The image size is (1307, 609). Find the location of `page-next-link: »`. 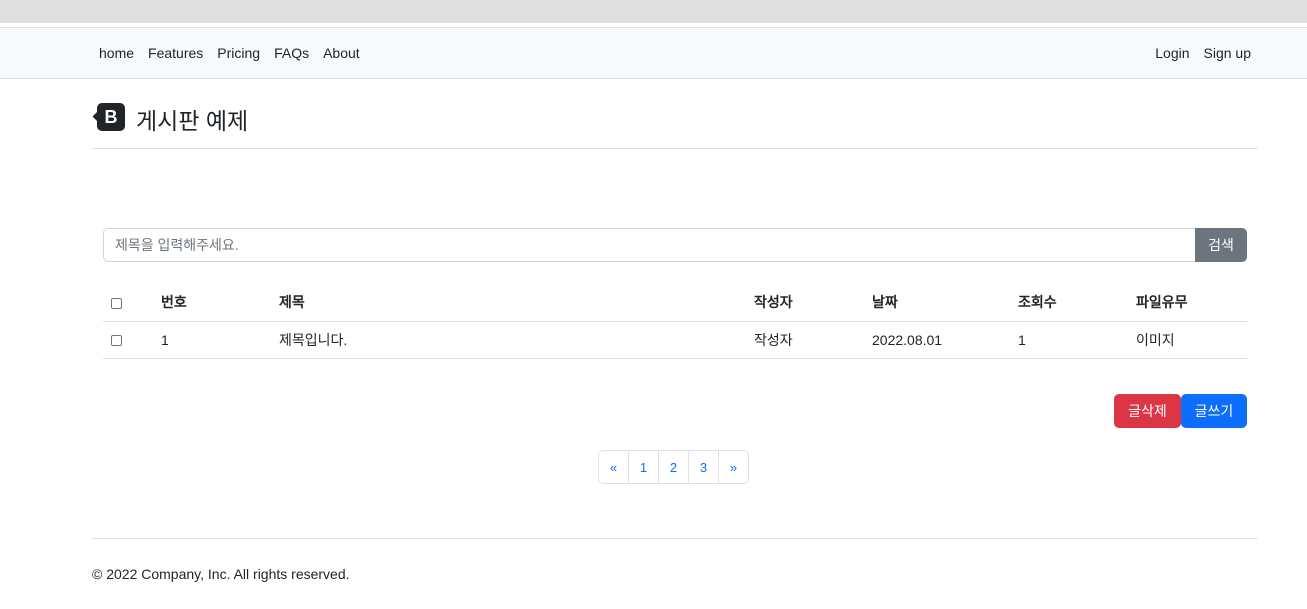

page-next-link: » is located at coordinates (733, 467).